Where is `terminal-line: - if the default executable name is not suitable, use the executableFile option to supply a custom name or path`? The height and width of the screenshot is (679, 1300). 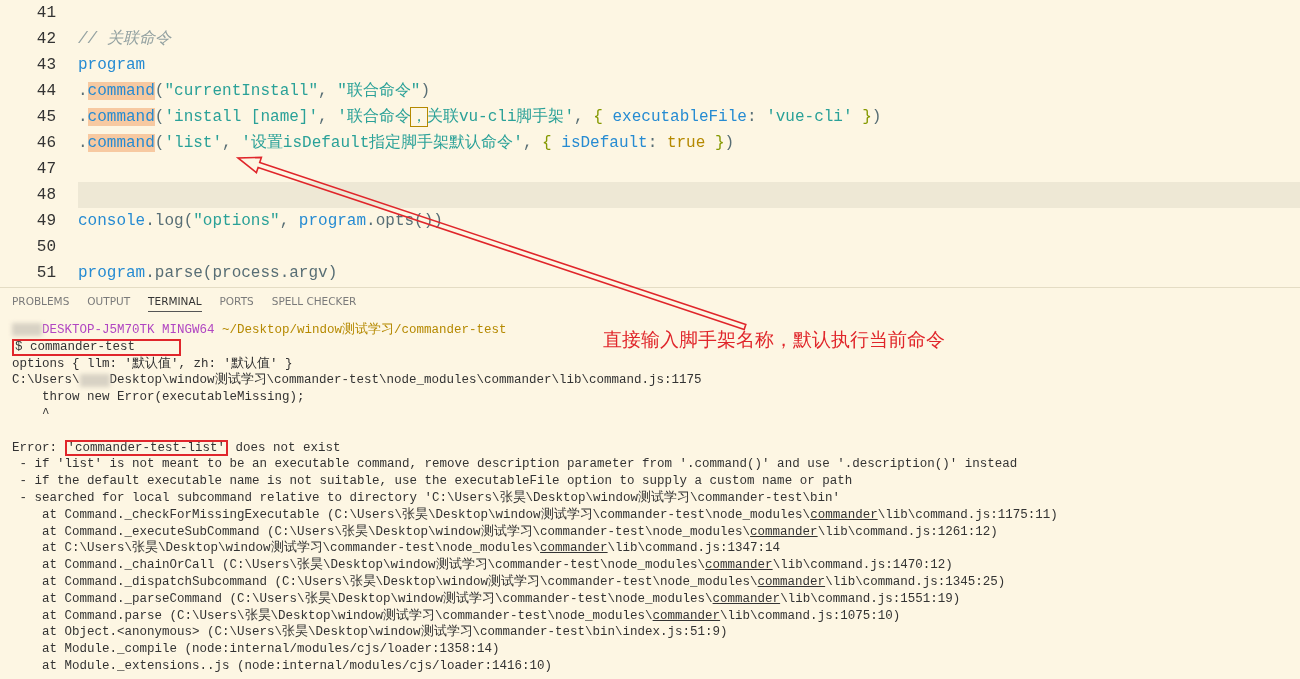
terminal-line: - if the default executable name is not suitable, use the executableFile option to supply a custom name or path is located at coordinates (435, 481).